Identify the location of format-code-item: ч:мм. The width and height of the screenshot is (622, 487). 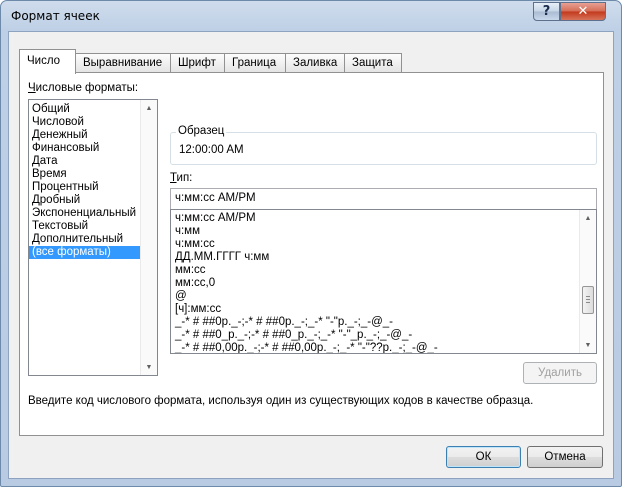
(383, 231).